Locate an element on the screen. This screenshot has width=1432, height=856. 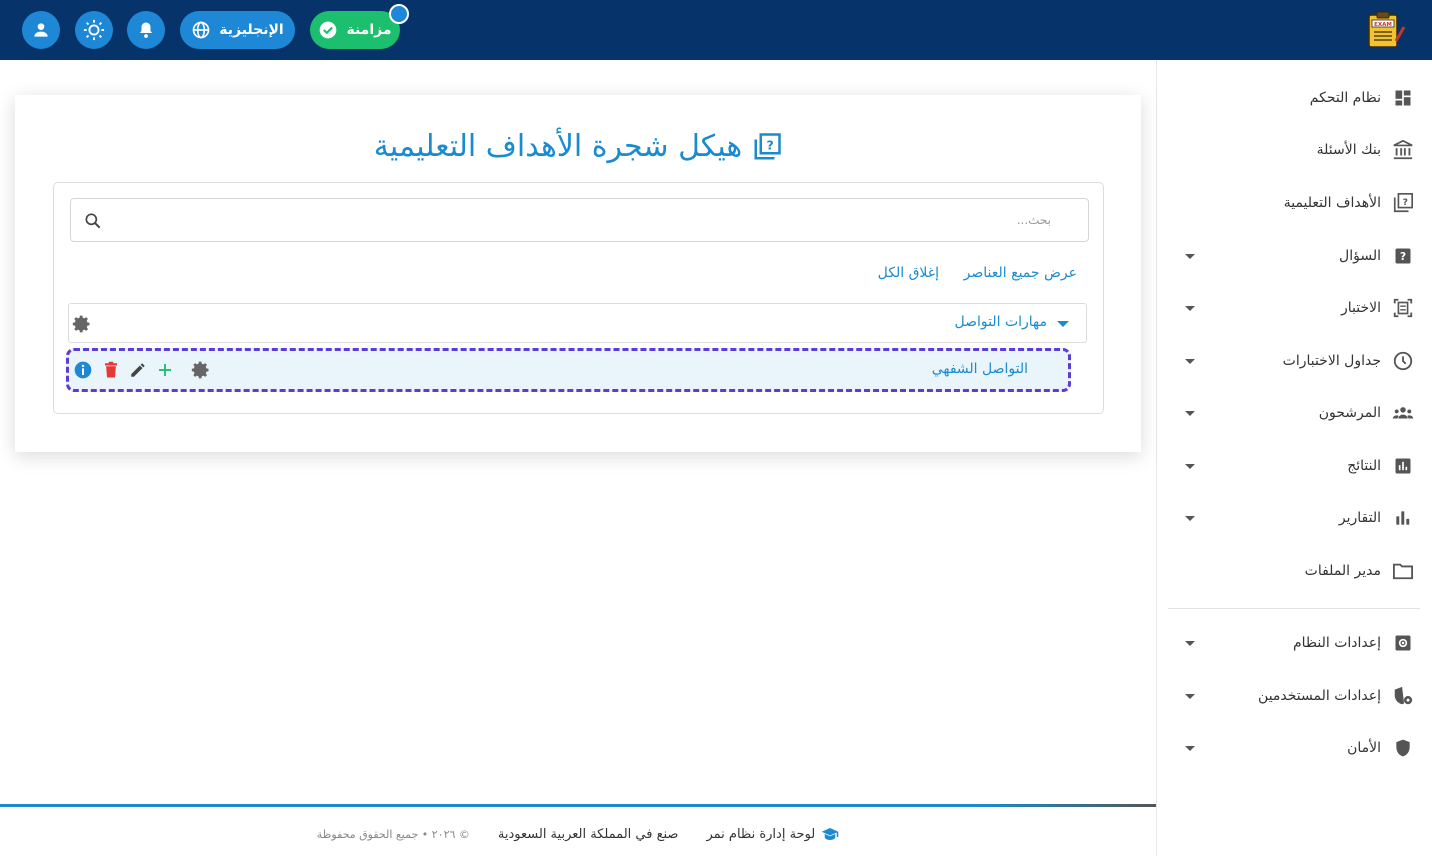
footer-copyright: © ٢٠٢٦ • جميع الحقوق محفوظة is located at coordinates (393, 834).